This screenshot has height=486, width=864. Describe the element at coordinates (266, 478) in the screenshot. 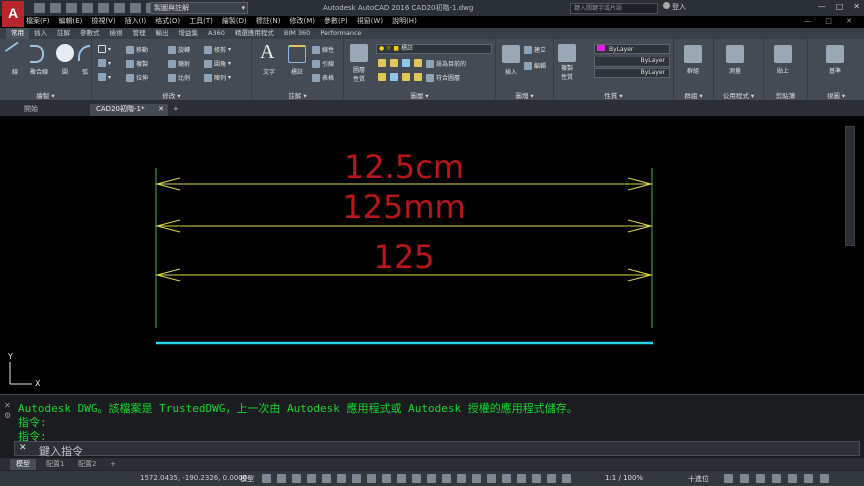

I see `grid-icon` at that location.